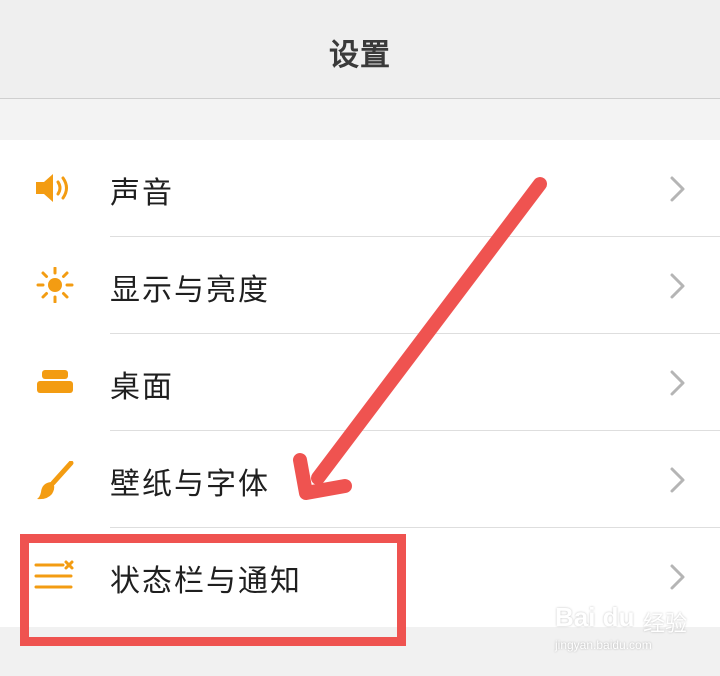 The width and height of the screenshot is (720, 676). Describe the element at coordinates (142, 193) in the screenshot. I see `settings-item-label: 声音` at that location.